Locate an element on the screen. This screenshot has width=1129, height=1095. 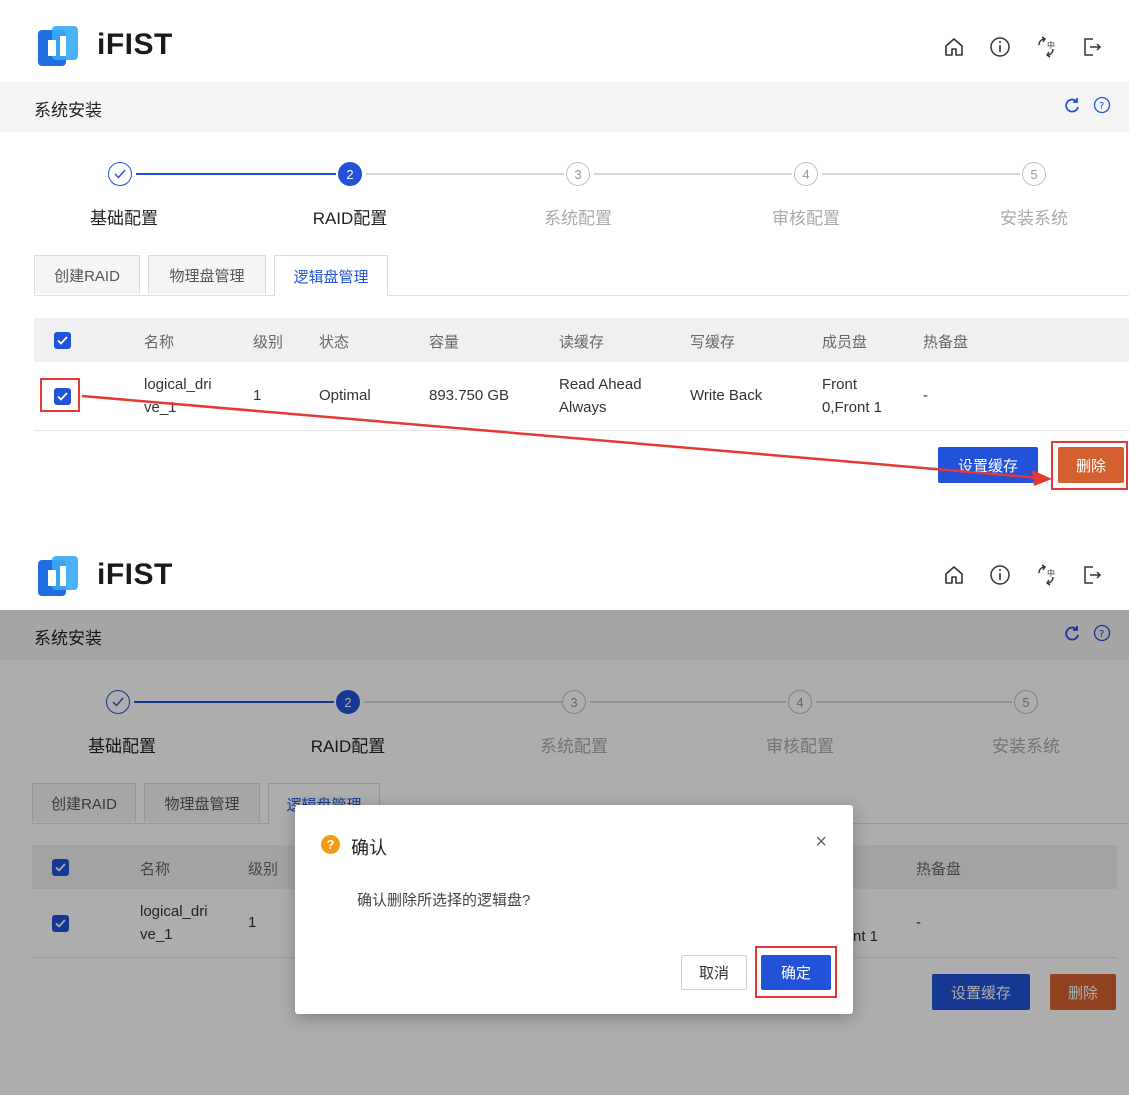
dialog-message: 确认删除所选择的逻辑盘? is located at coordinates (444, 900).